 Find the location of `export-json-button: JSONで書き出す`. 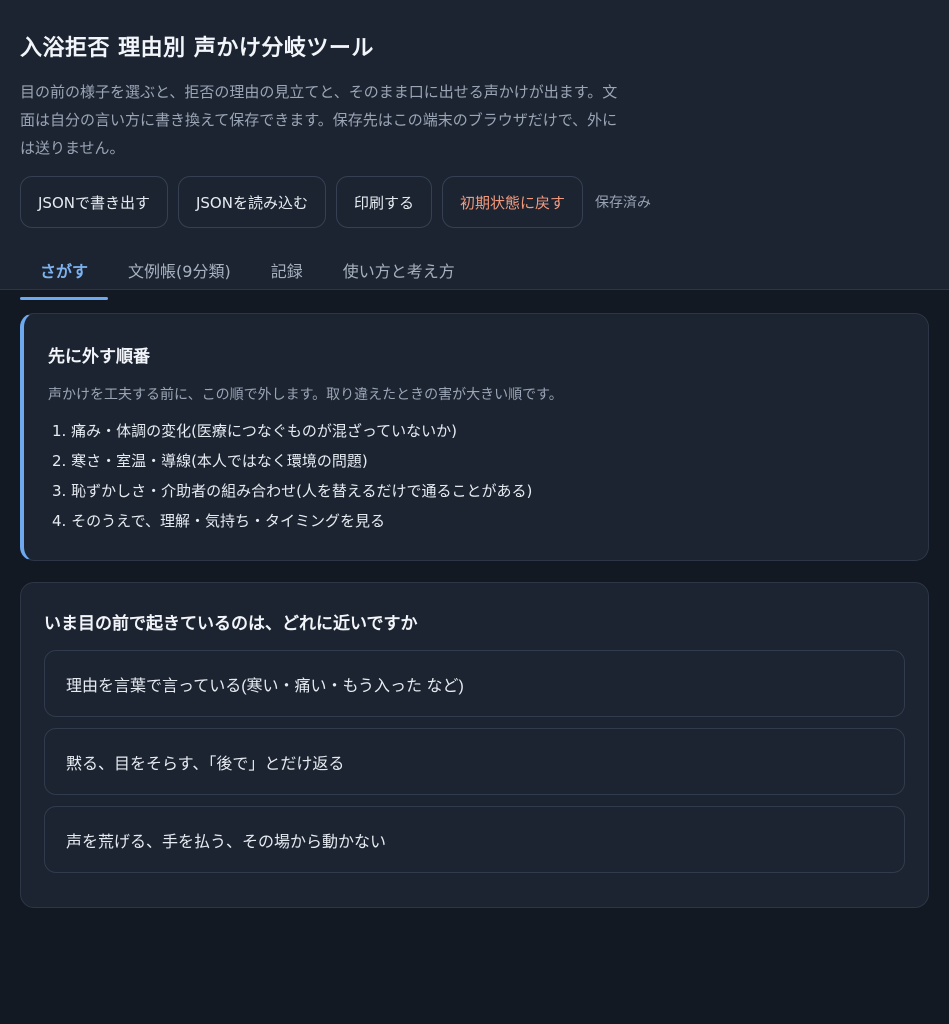

export-json-button: JSONで書き出す is located at coordinates (94, 202).